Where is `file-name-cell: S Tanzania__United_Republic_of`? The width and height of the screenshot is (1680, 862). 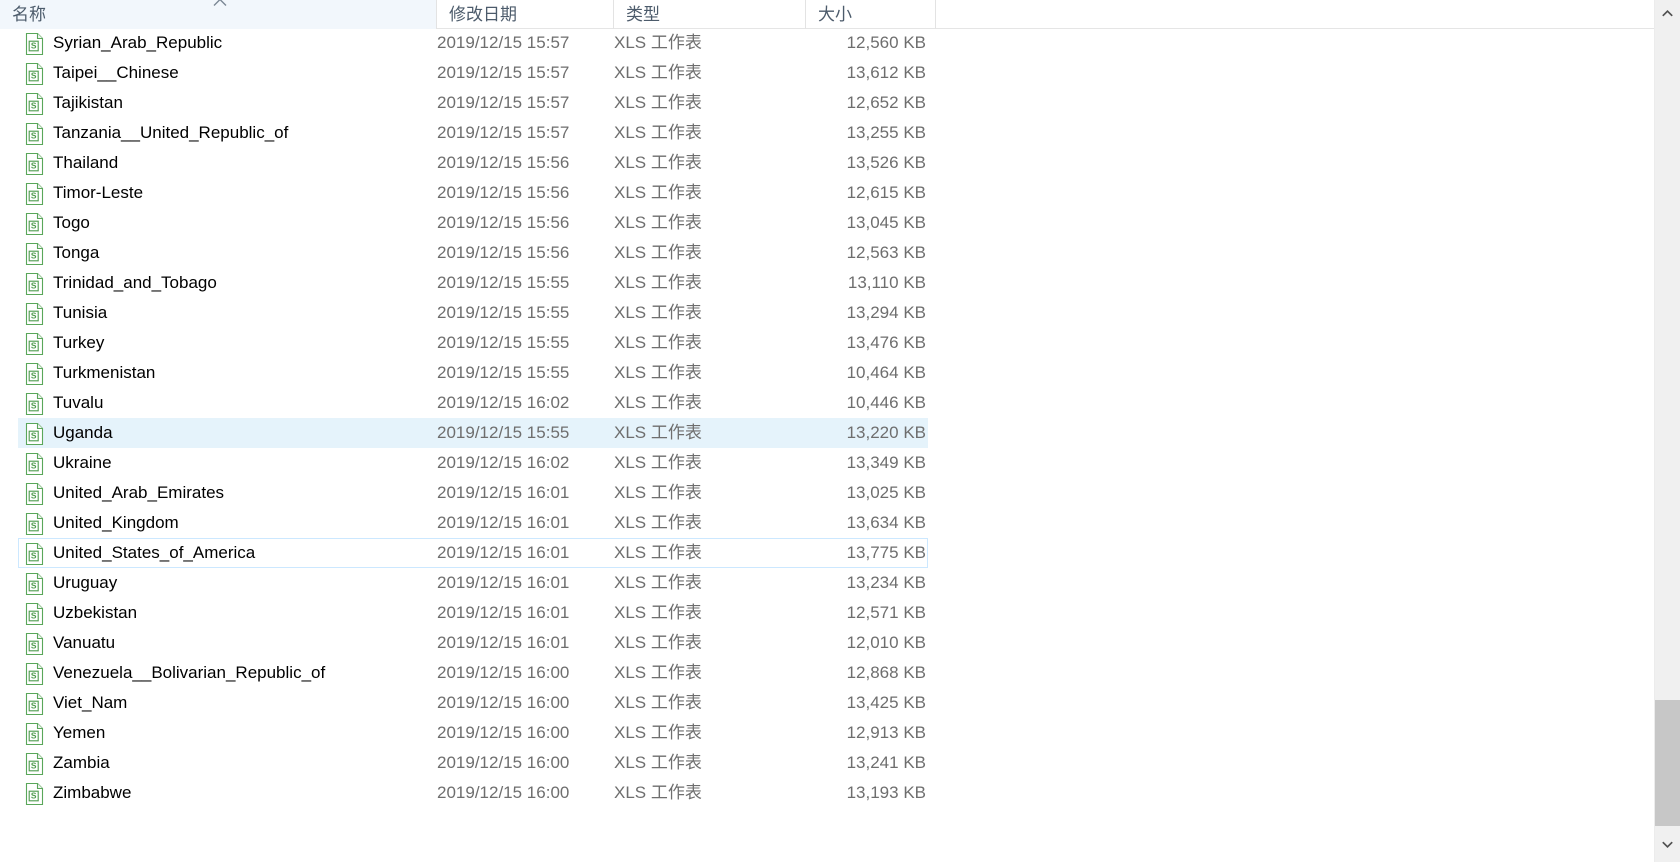
file-name-cell: S Tanzania__United_Republic_of is located at coordinates (228, 133).